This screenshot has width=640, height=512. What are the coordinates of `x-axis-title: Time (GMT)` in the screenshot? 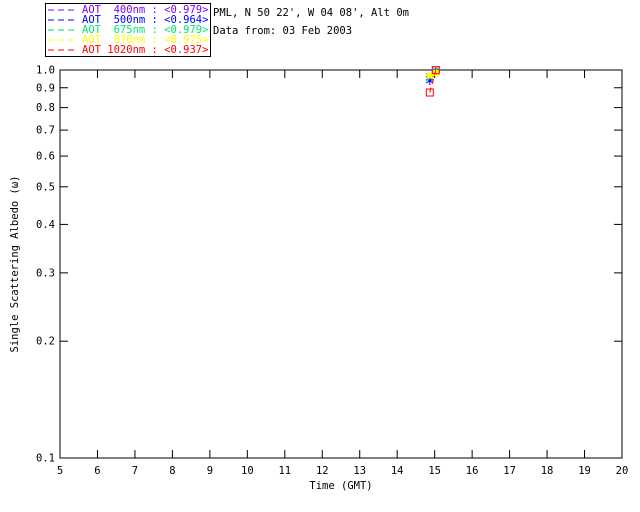 It's located at (340, 486).